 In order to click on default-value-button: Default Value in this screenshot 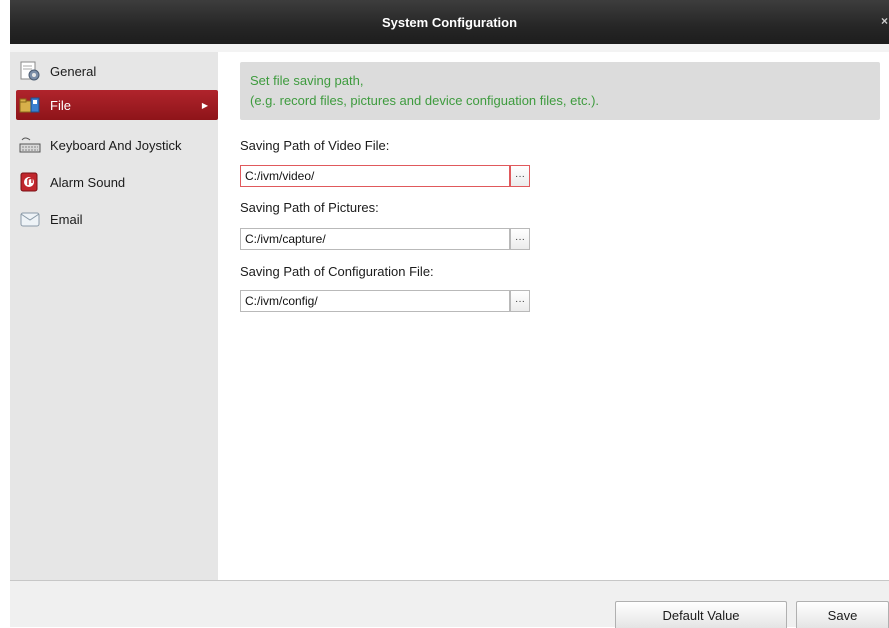, I will do `click(701, 614)`.